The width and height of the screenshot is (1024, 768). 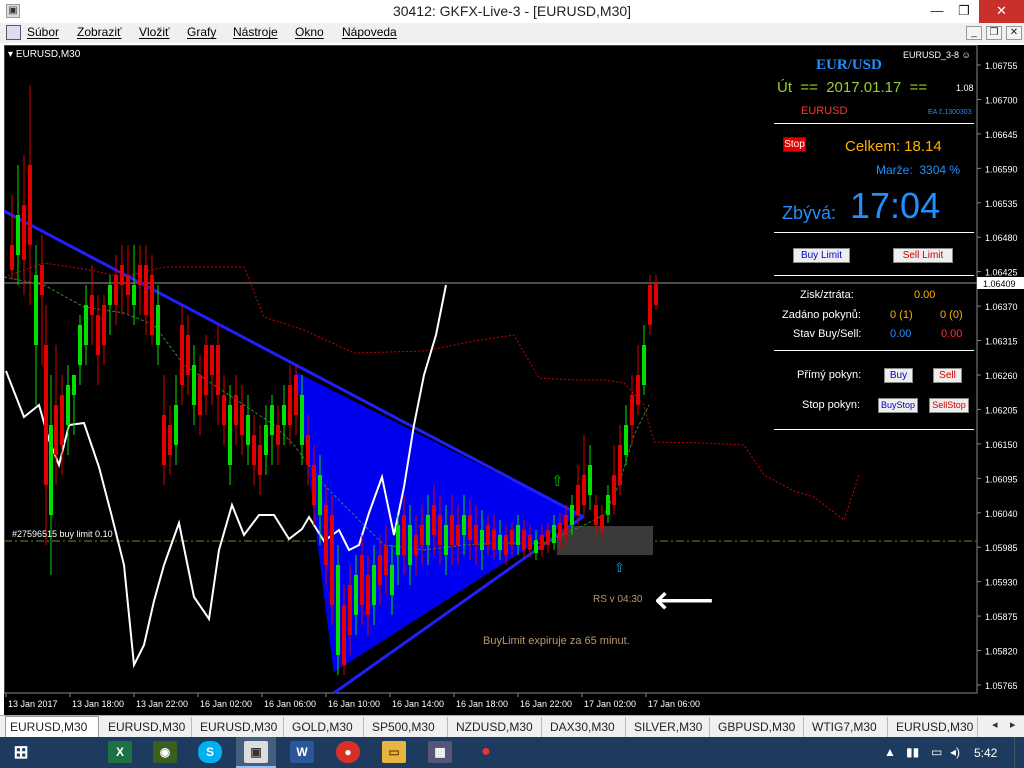 I want to click on windows-icon: ⊞, so click(x=21, y=752).